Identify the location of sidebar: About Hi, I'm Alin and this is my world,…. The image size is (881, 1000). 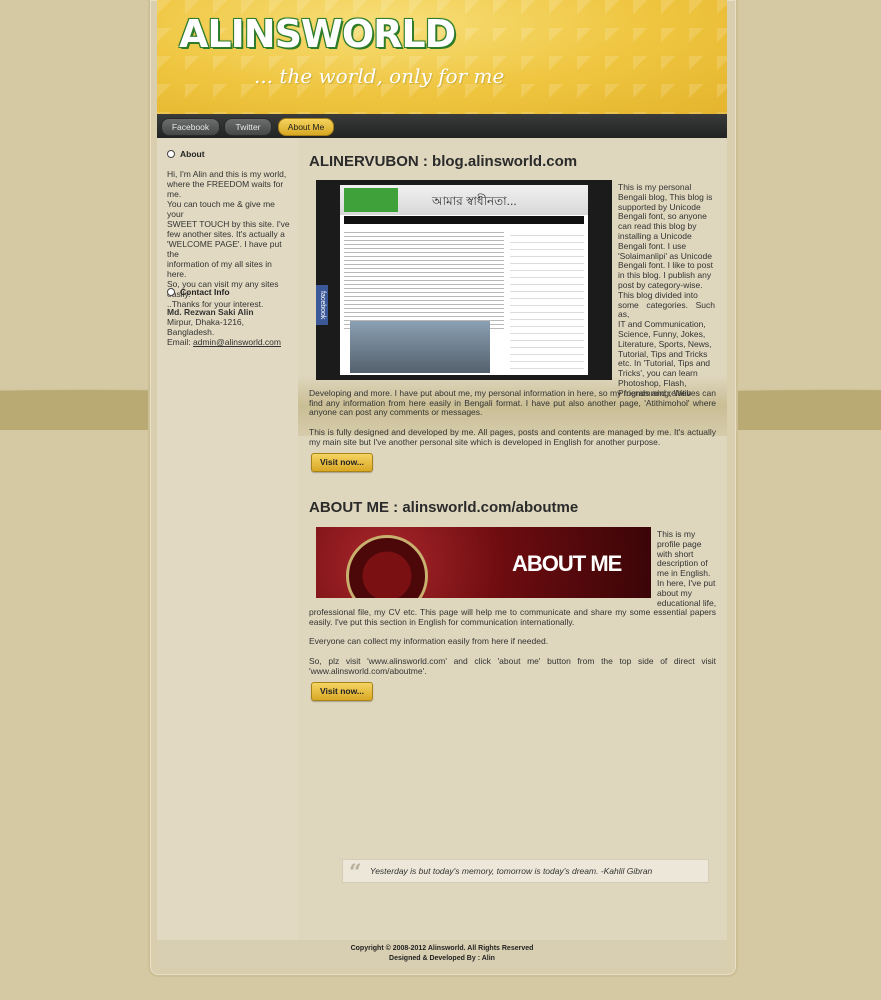
(227, 538).